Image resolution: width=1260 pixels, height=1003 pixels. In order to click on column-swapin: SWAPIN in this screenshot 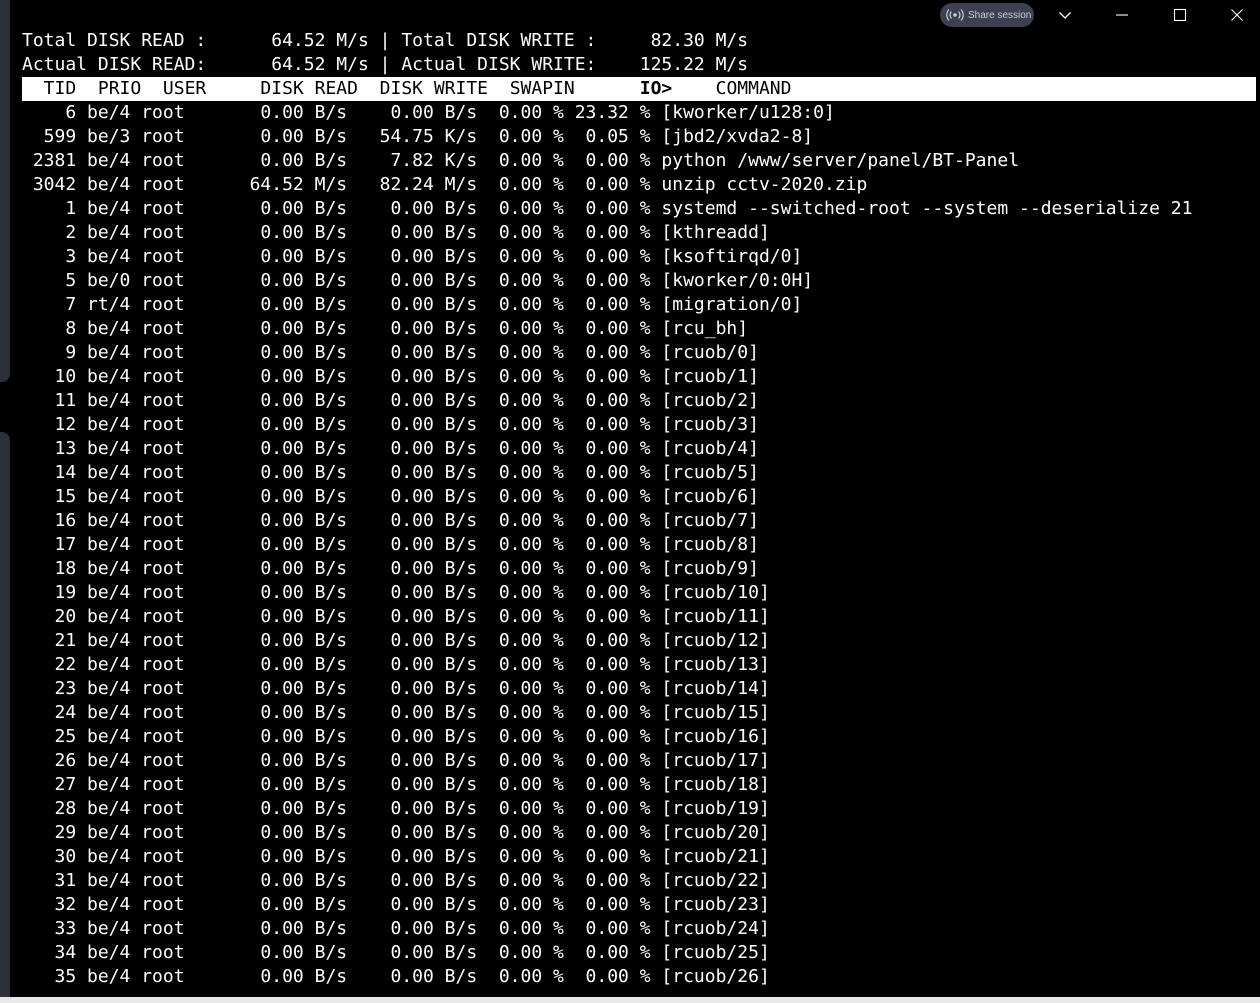, I will do `click(531, 88)`.